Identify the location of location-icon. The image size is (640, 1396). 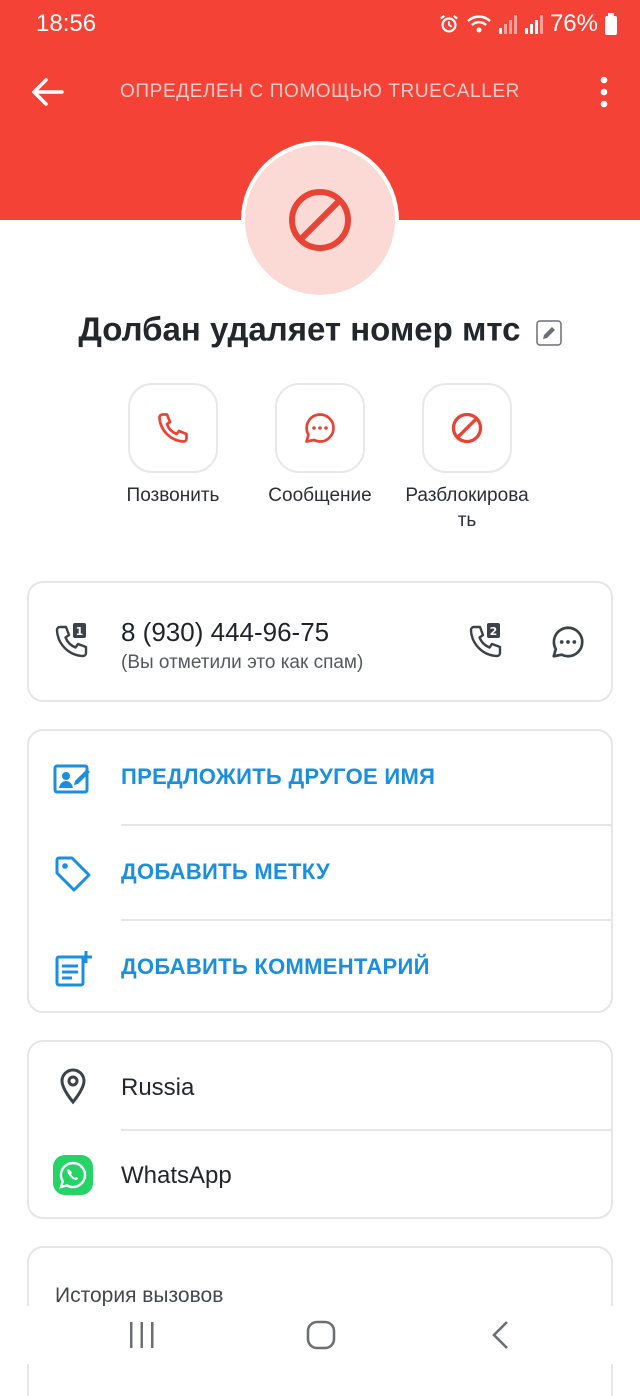
(73, 1086).